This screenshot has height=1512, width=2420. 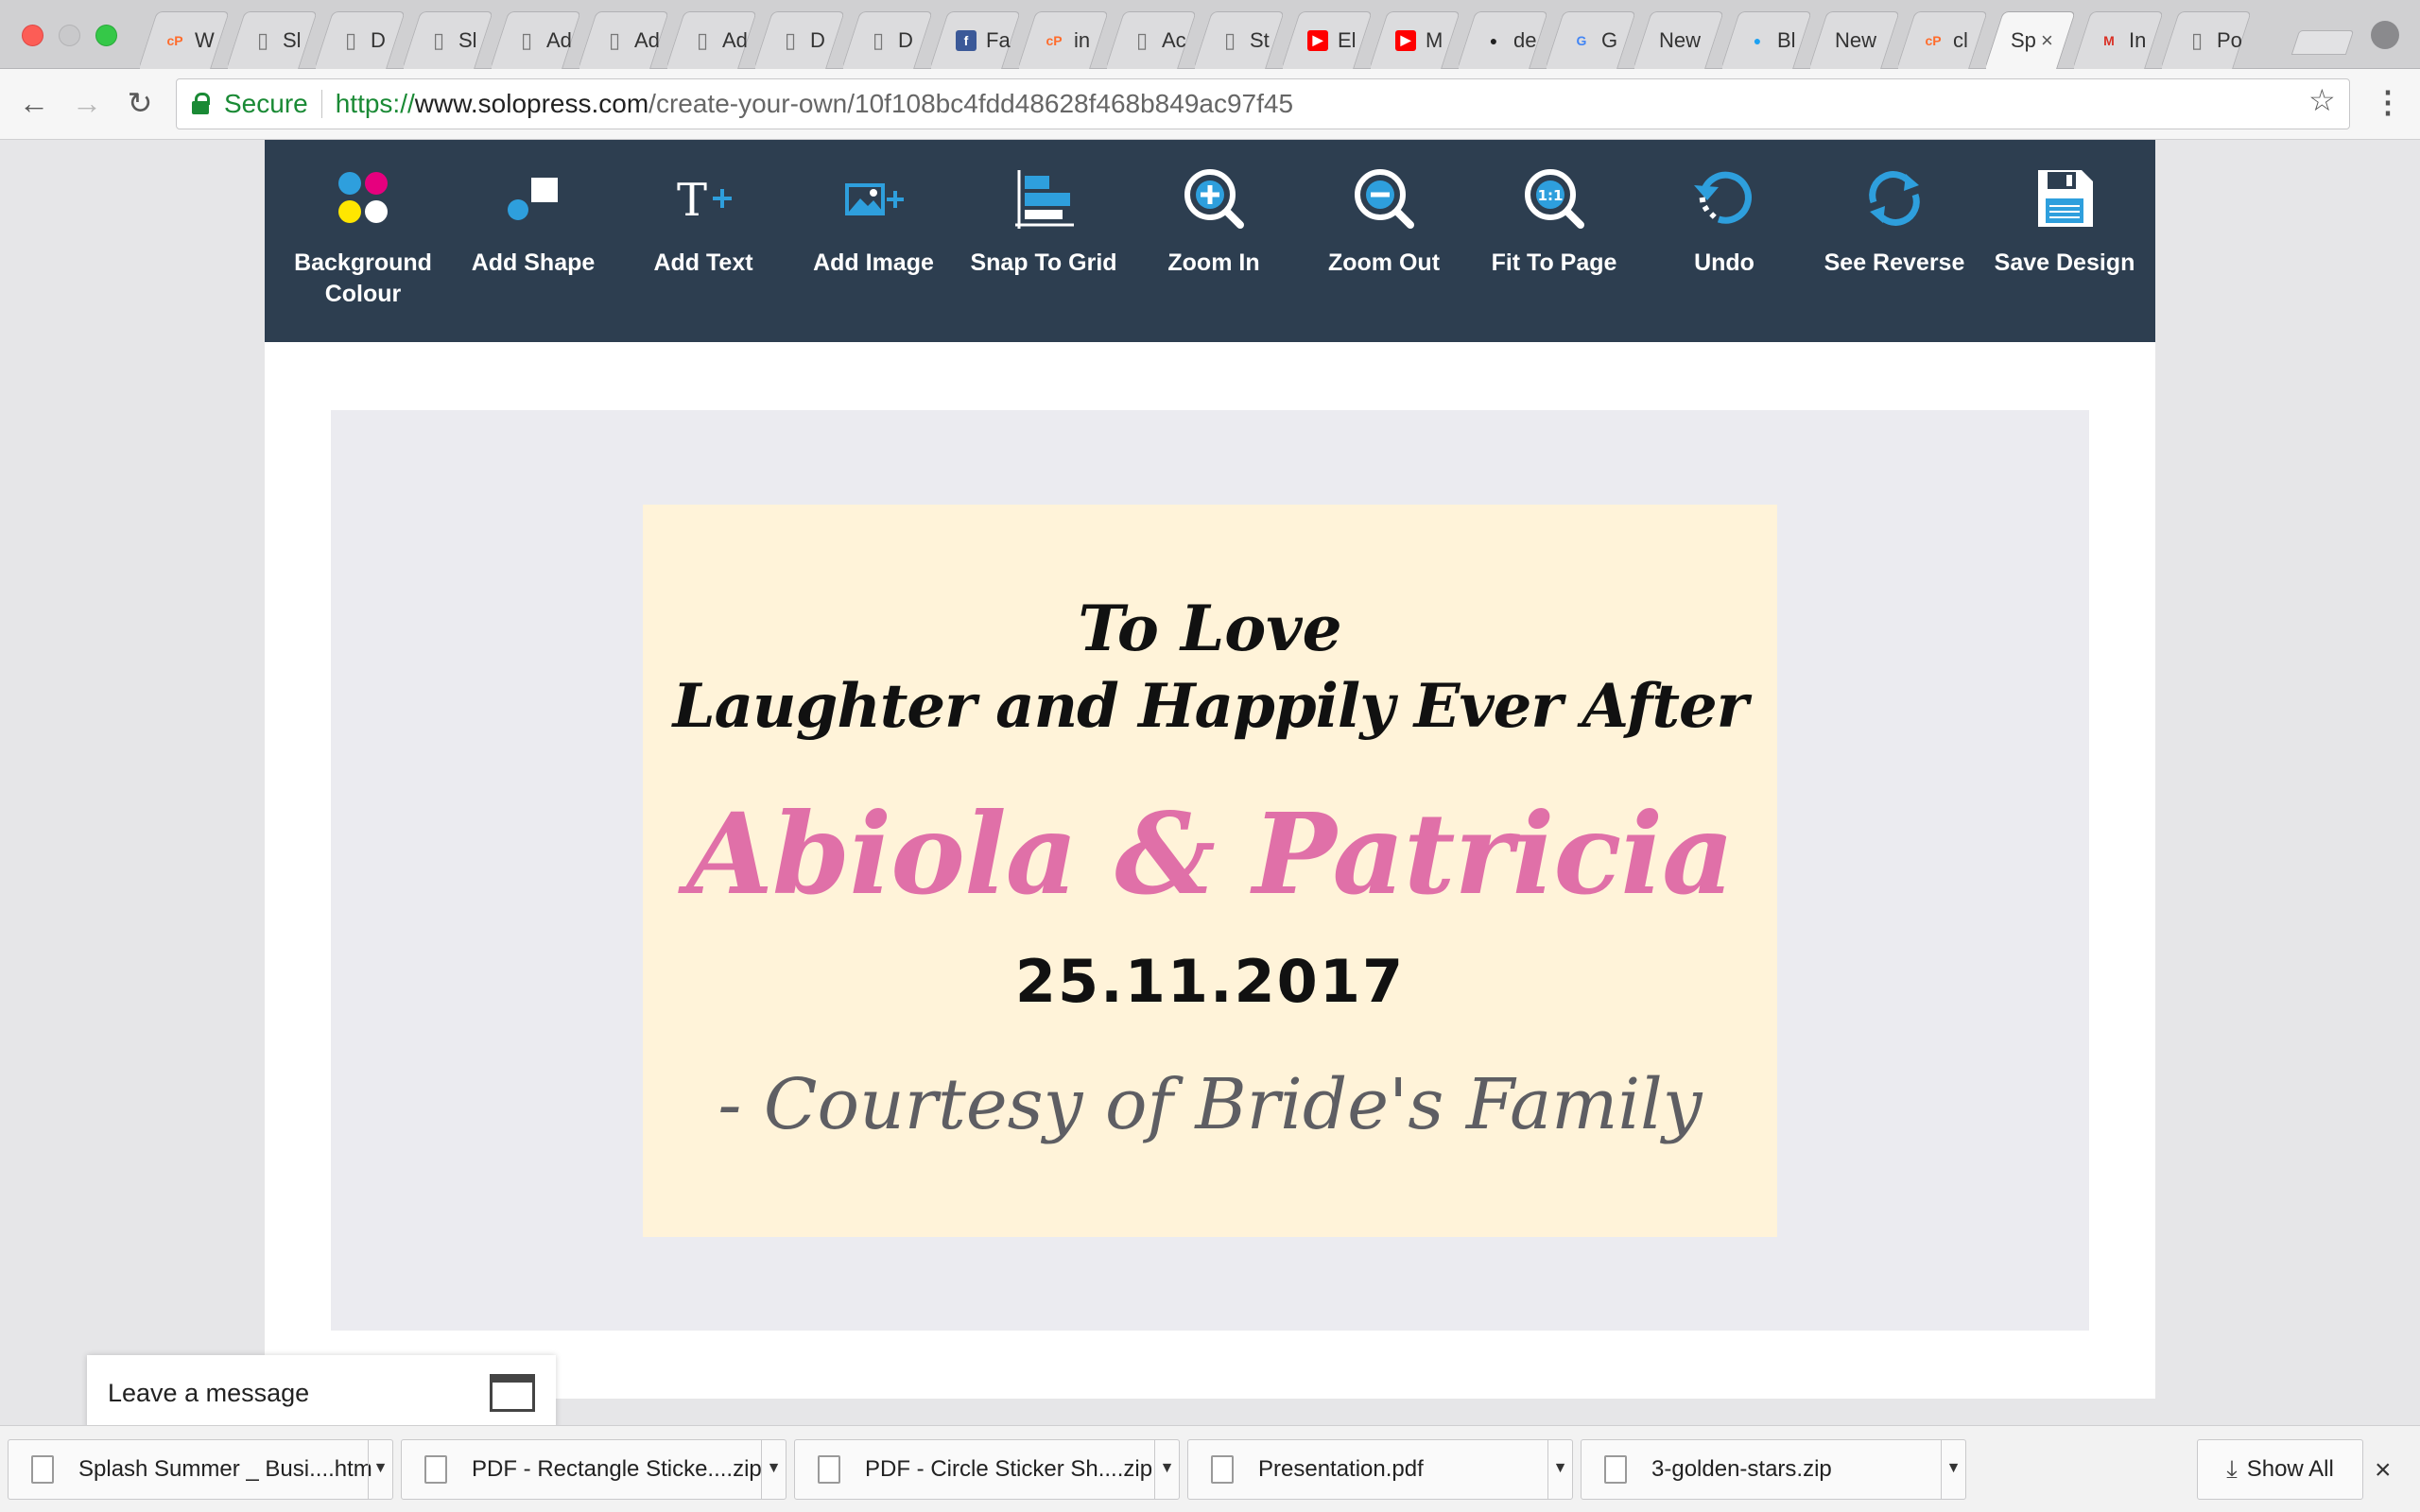 What do you see at coordinates (647, 39) in the screenshot?
I see `tab-title: Ad` at bounding box center [647, 39].